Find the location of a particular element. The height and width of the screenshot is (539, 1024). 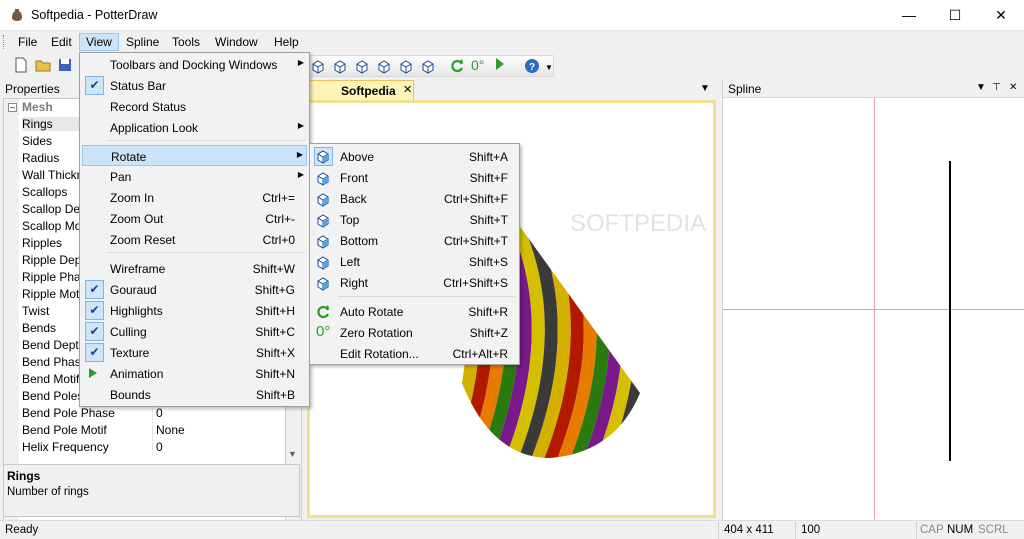

rotate-menu-item-zero-rotation: 0° Zero Rotation Shift+Z is located at coordinates (414, 332).